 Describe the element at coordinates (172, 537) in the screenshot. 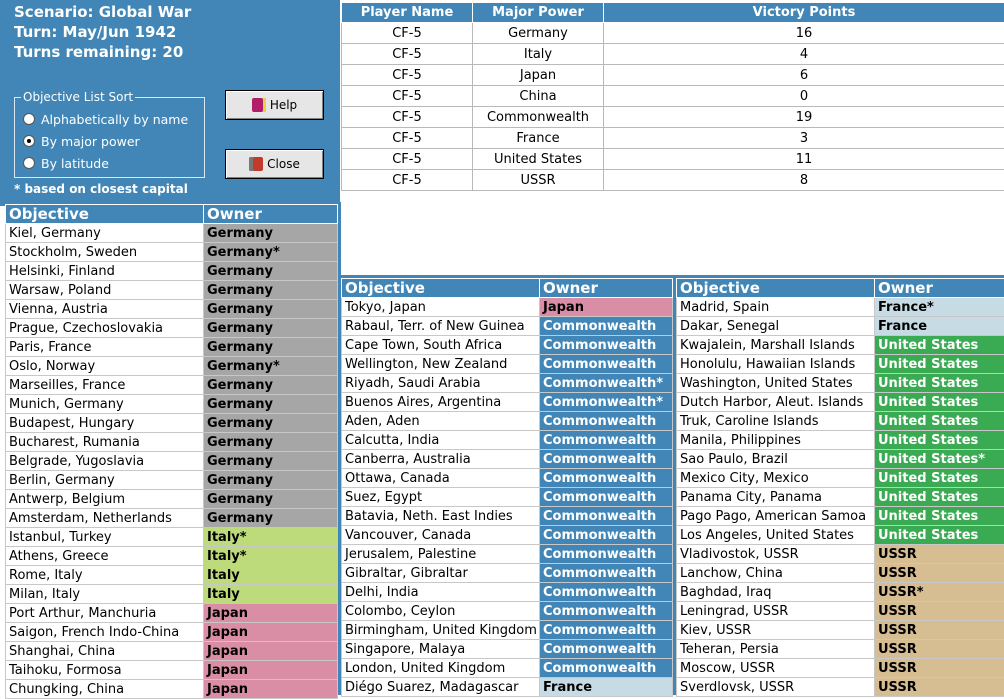

I see `objective-row: Istanbul, TurkeyItaly*` at that location.